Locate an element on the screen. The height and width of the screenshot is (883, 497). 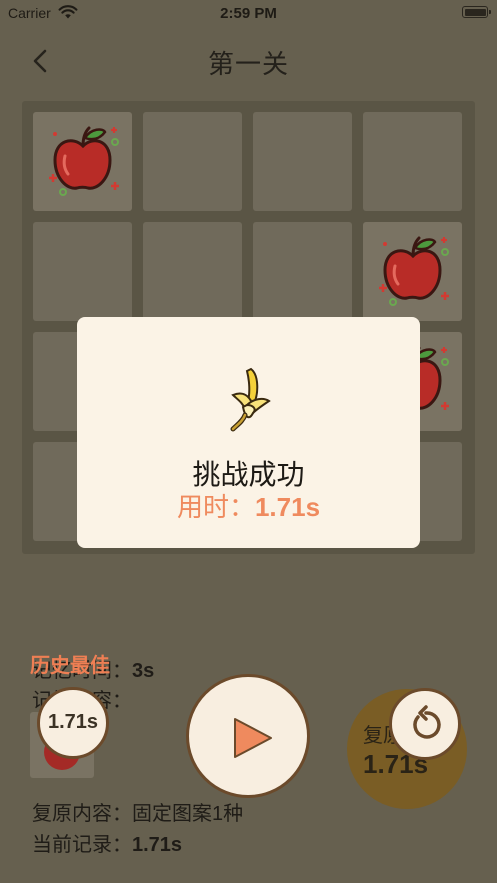
refresh-icon is located at coordinates (427, 722).